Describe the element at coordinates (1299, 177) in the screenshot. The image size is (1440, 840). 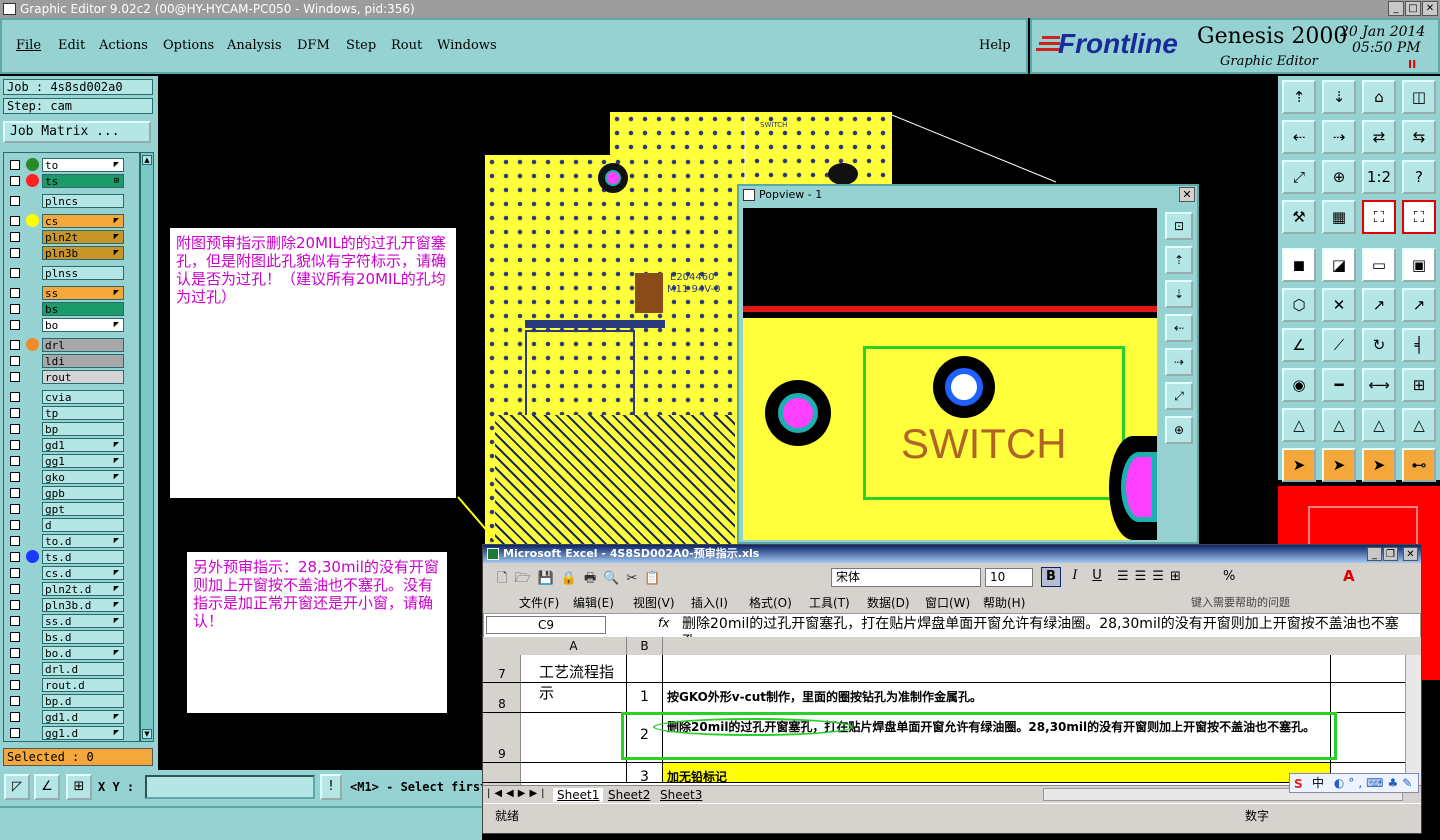
I see `fit-icon: ⤢` at that location.